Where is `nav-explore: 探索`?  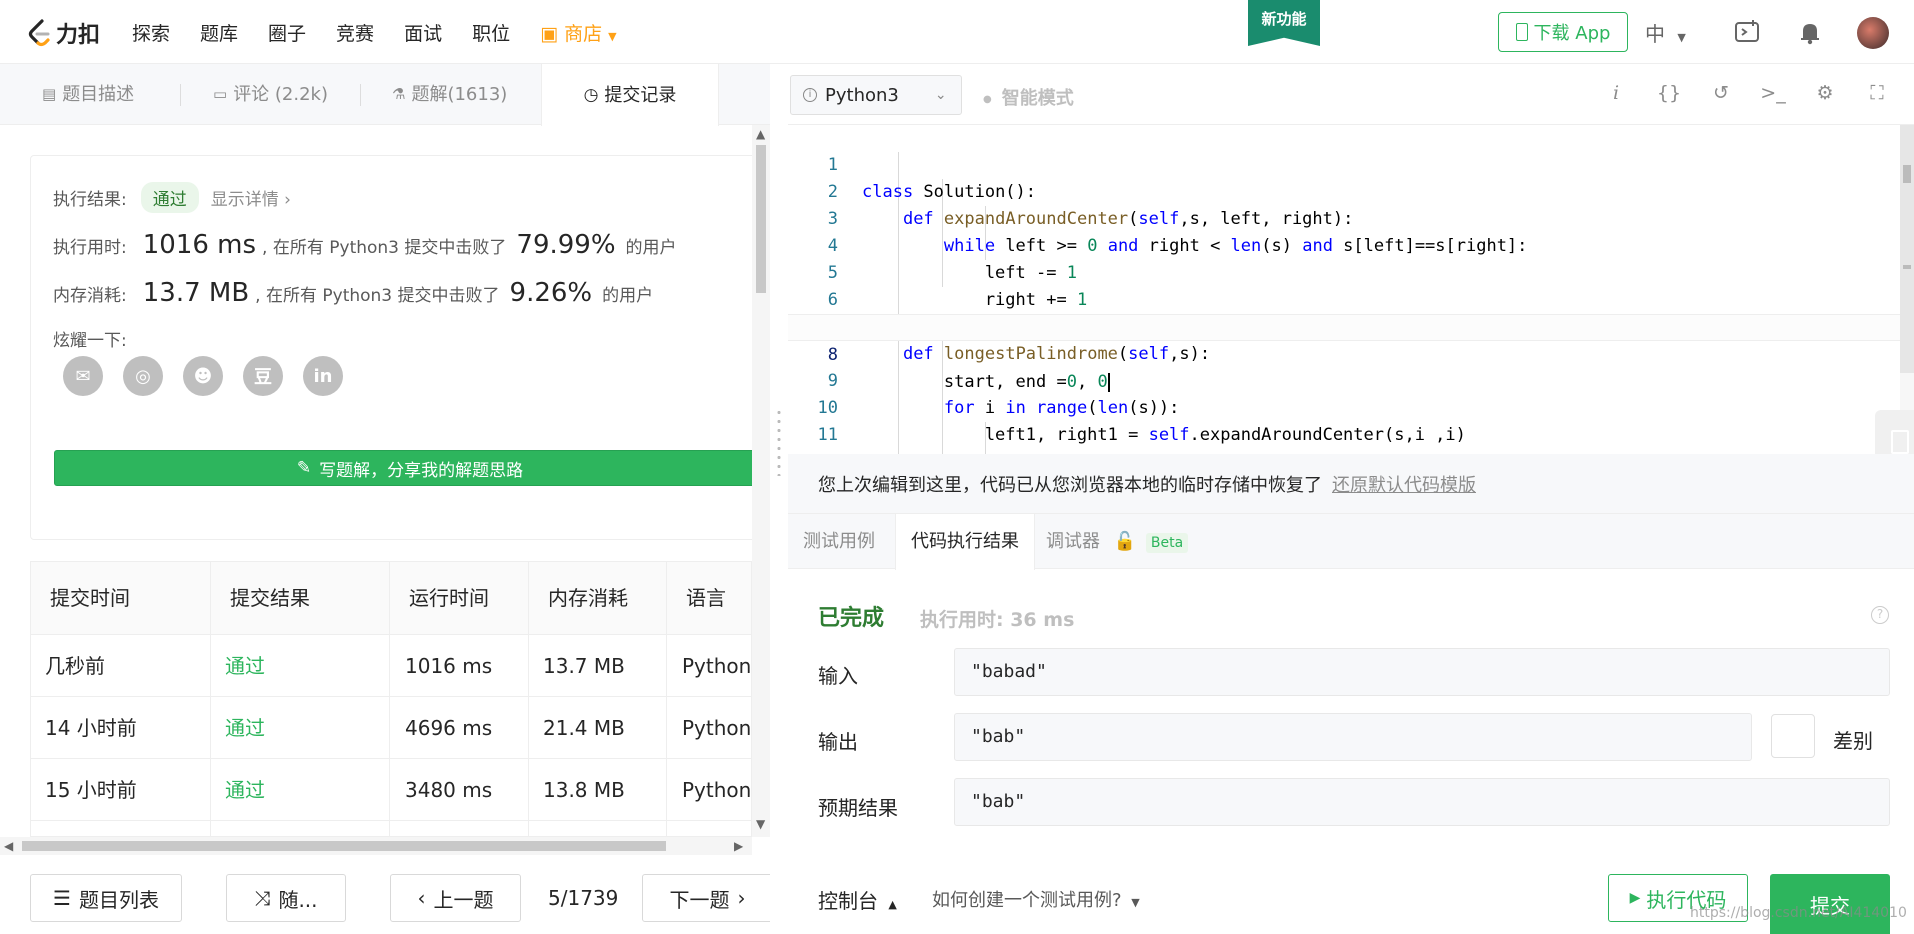
nav-explore: 探索 is located at coordinates (151, 32).